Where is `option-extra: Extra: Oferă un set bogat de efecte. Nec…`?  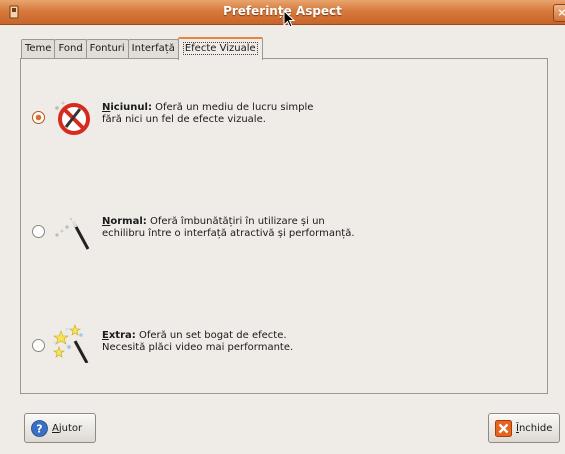 option-extra: Extra: Oferă un set bogat de efecte. Nec… is located at coordinates (281, 343).